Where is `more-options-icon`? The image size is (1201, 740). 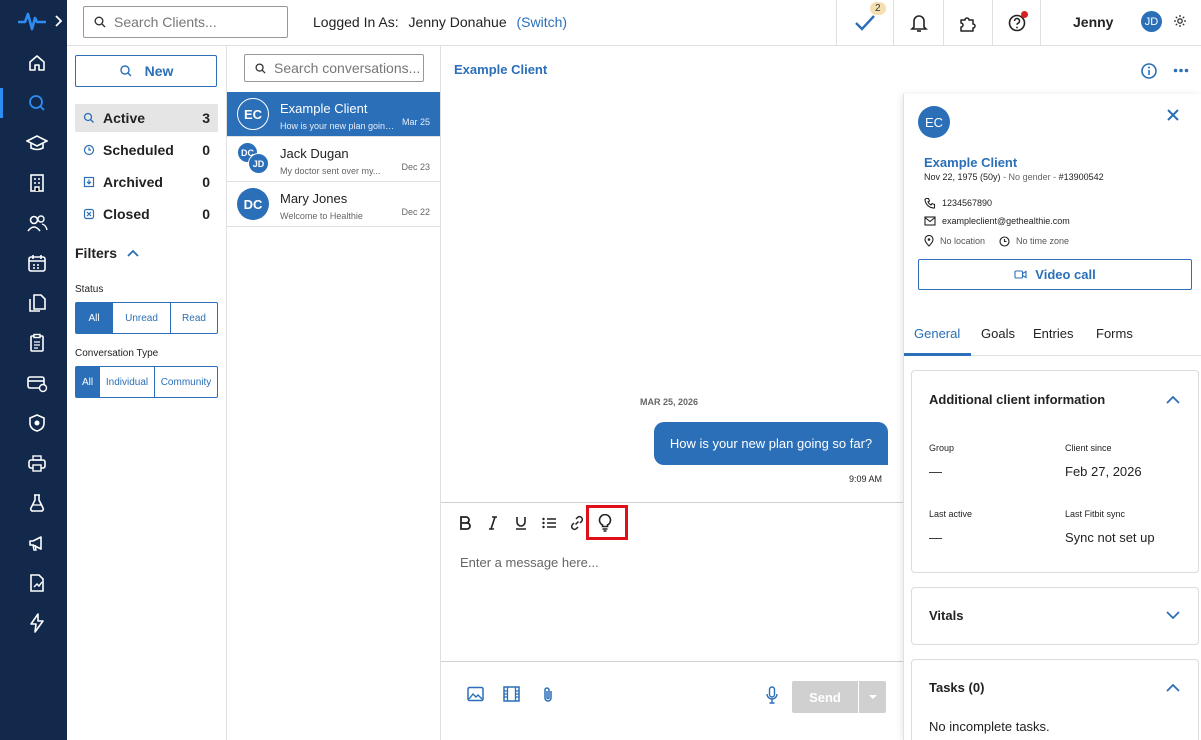
more-options-icon is located at coordinates (1181, 70).